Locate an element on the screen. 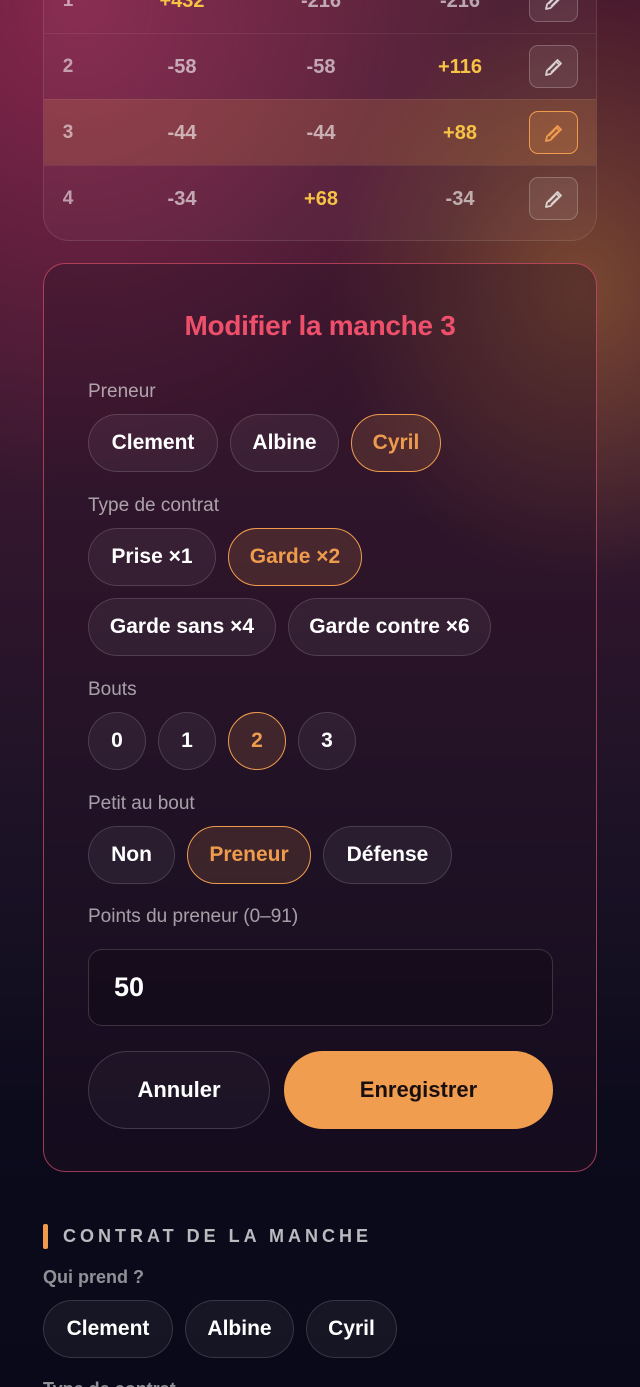 The width and height of the screenshot is (640, 1387). preneur-label: Preneur is located at coordinates (122, 391).